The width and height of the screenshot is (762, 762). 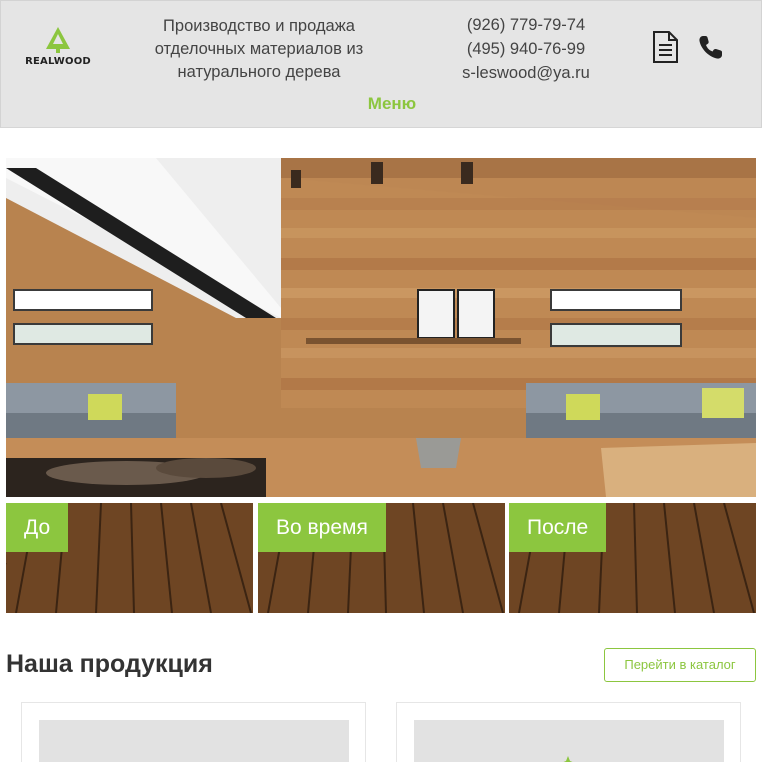 What do you see at coordinates (680, 665) in the screenshot?
I see `go-to-catalog-button: Перейти в каталог` at bounding box center [680, 665].